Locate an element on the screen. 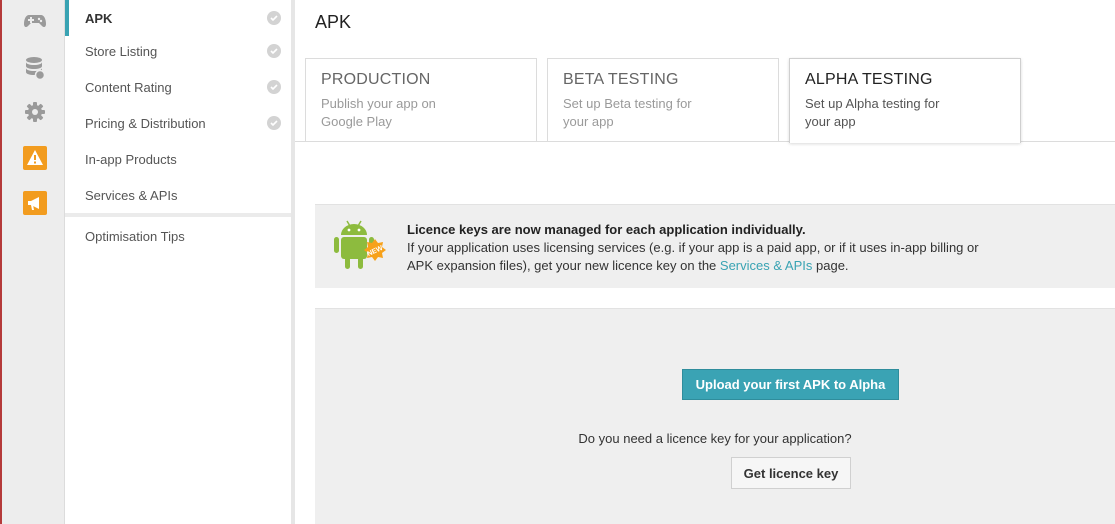  app-rail is located at coordinates (32, 262).